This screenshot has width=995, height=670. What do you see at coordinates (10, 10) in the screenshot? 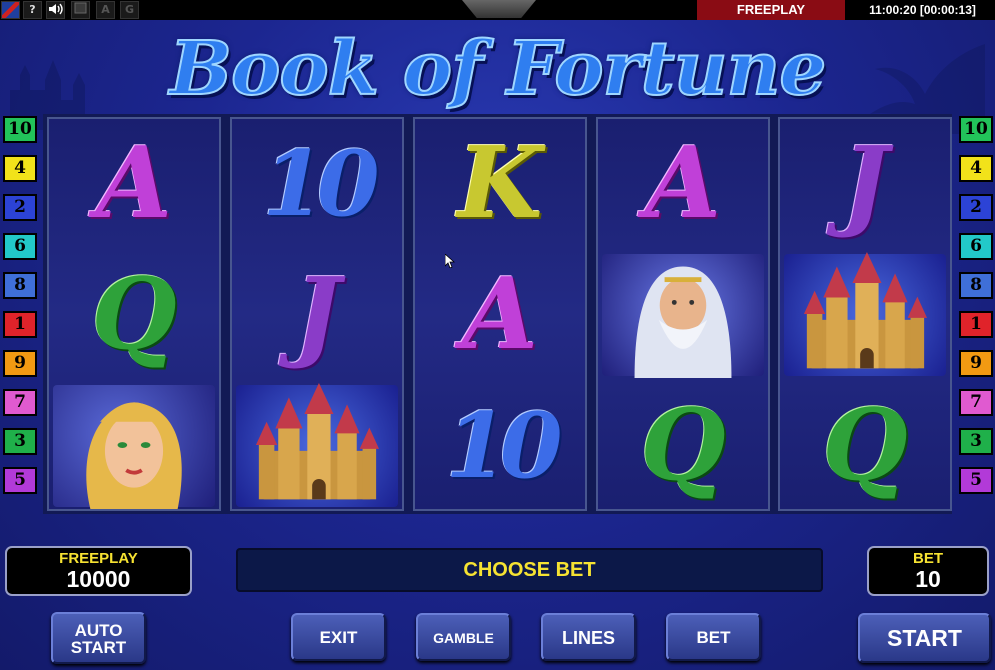
I see `language-flag-icon` at bounding box center [10, 10].